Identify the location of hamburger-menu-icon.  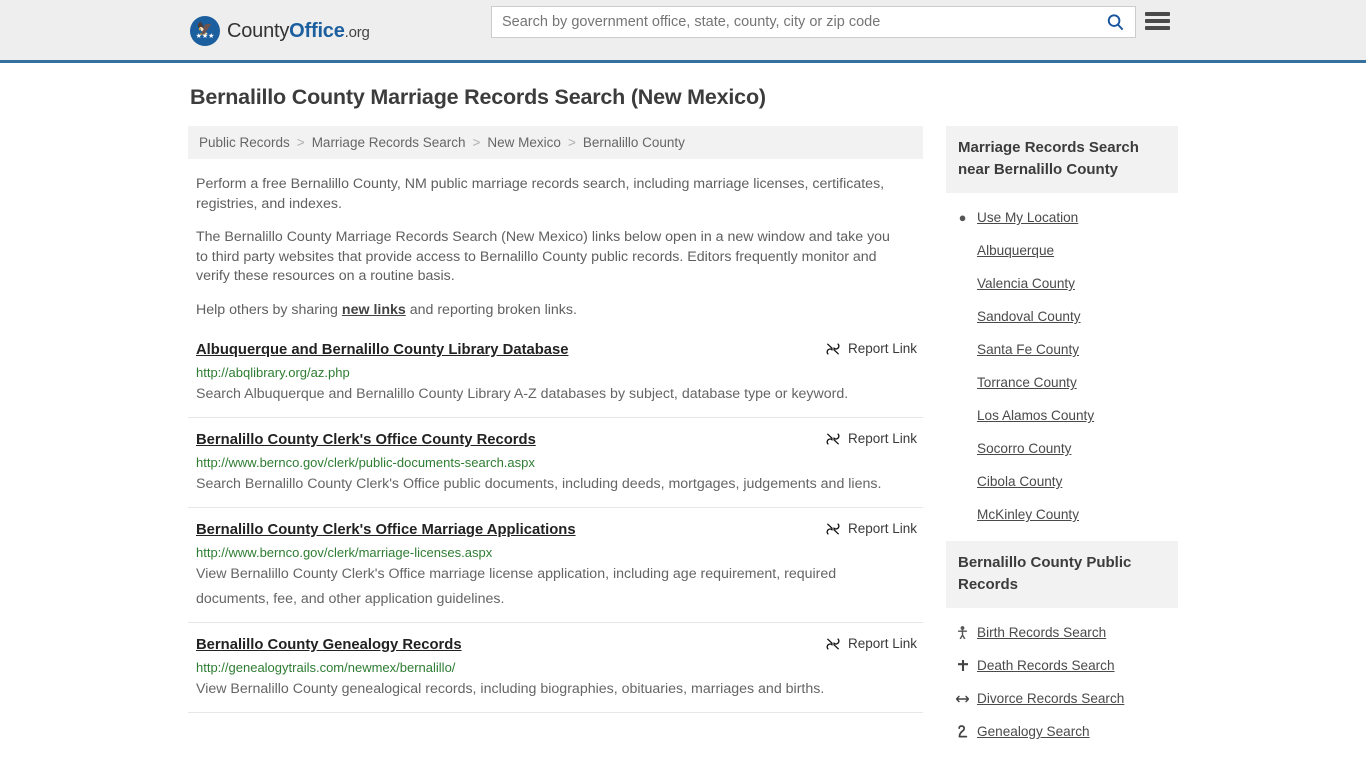
(1157, 21).